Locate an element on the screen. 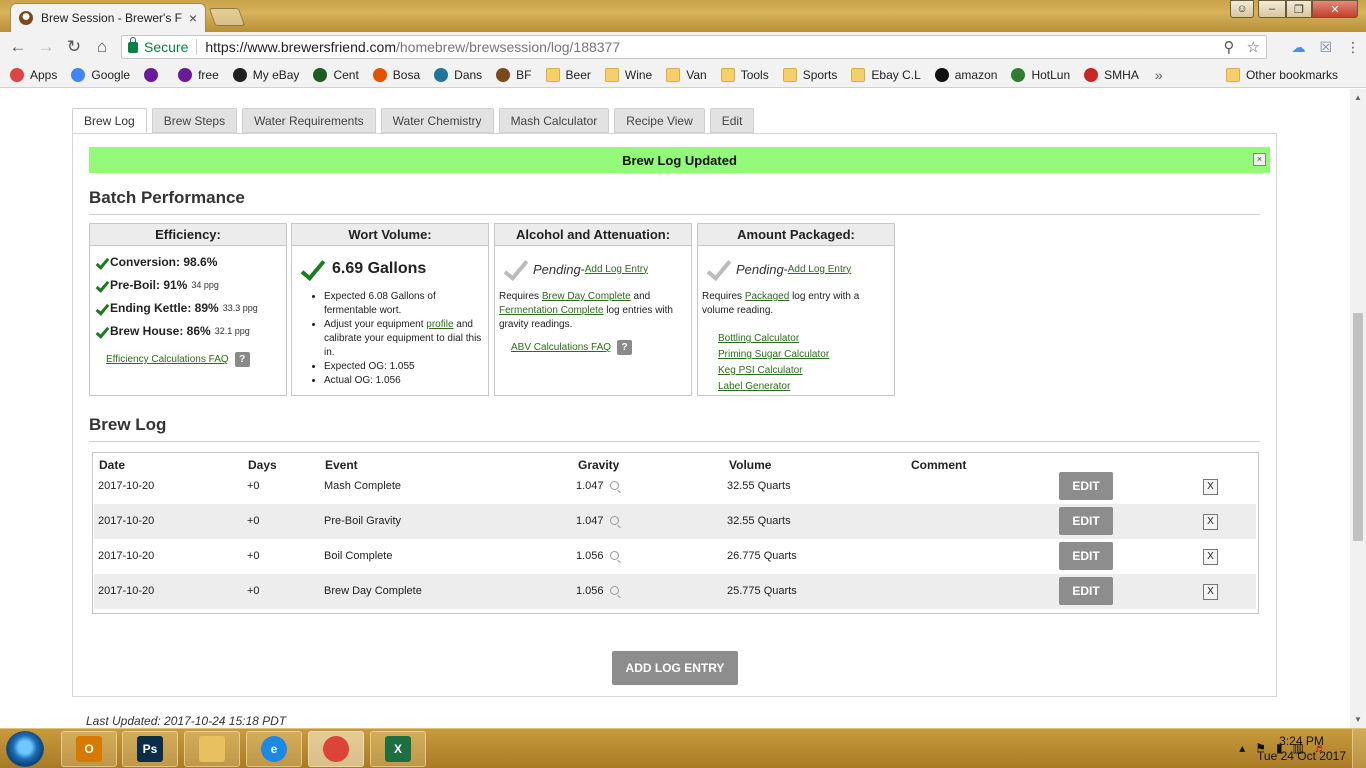  keg-psi-calculator-link: Keg PSI Calculator is located at coordinates (760, 370).